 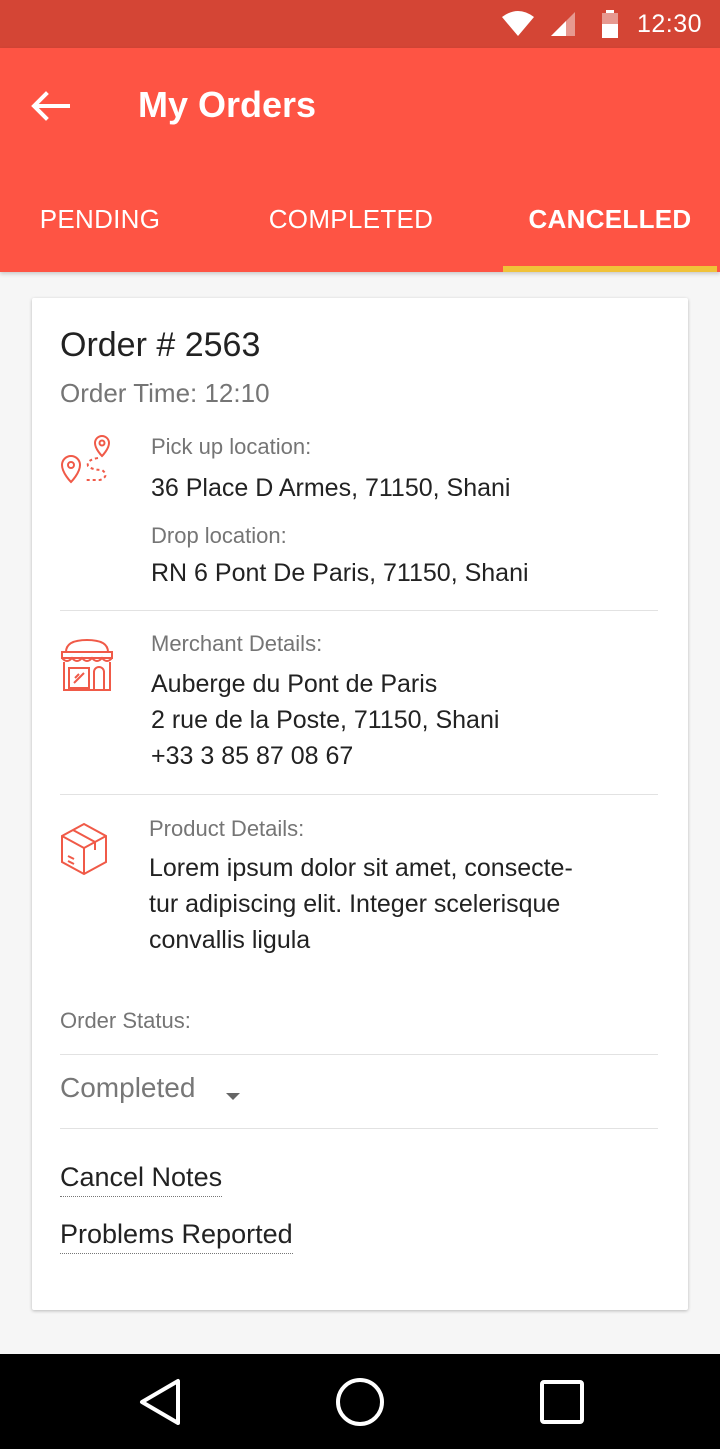 I want to click on recents-square-icon, so click(x=562, y=1404).